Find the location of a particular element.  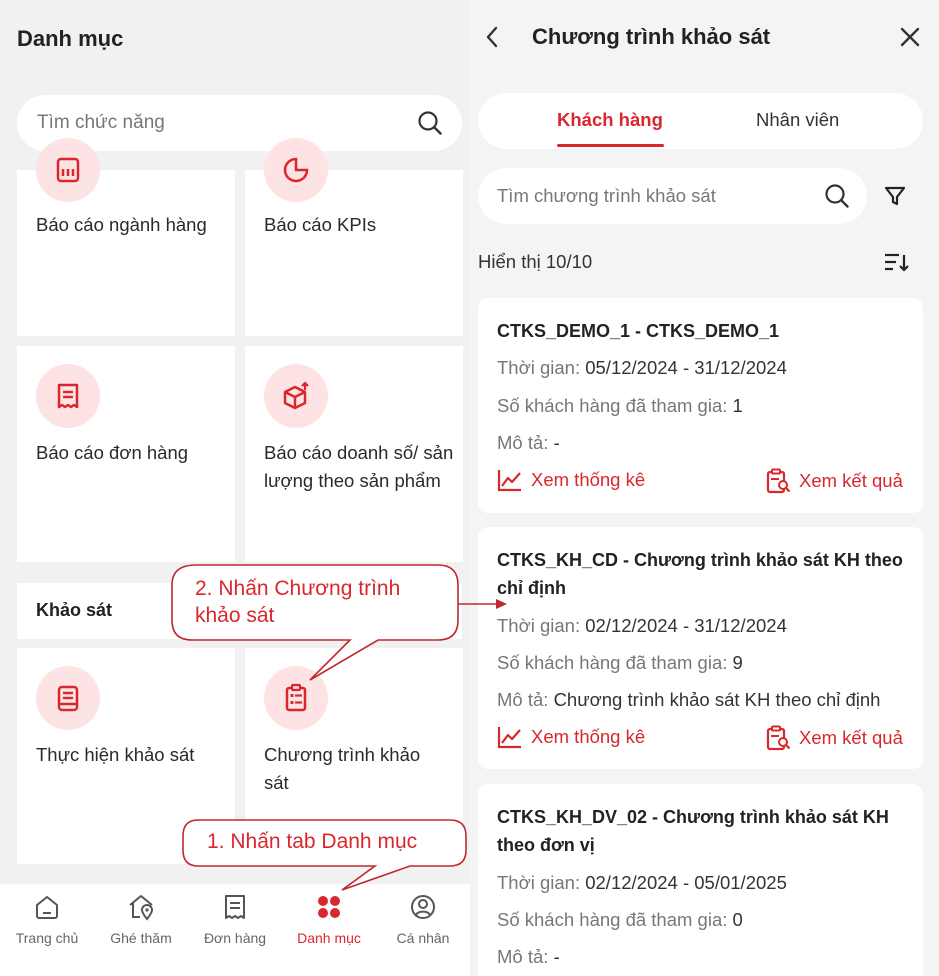

nav-orders: Đơn hàng is located at coordinates (235, 930).